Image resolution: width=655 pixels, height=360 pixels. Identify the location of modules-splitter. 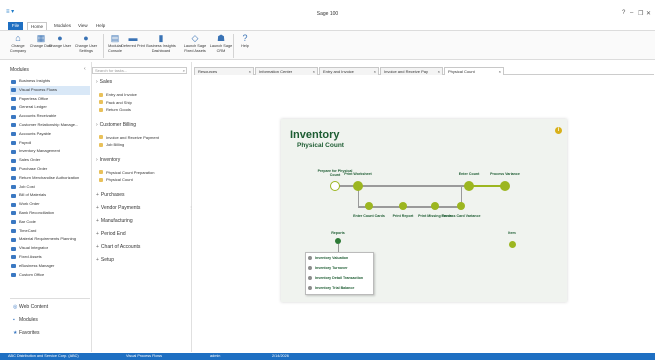
(50, 299).